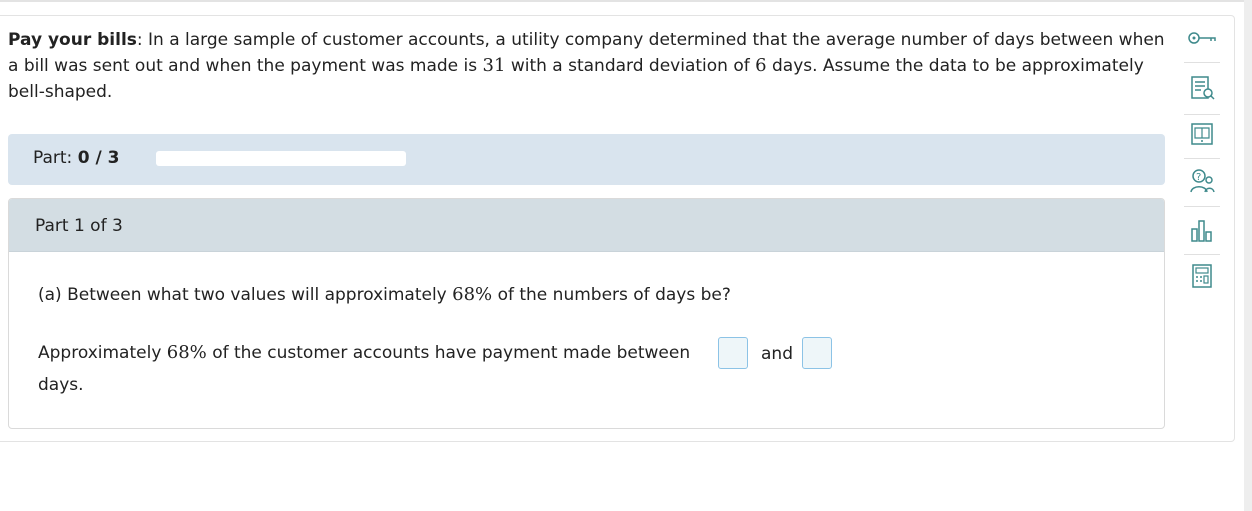 This screenshot has height=511, width=1252. What do you see at coordinates (281, 158) in the screenshot?
I see `progress-bar` at bounding box center [281, 158].